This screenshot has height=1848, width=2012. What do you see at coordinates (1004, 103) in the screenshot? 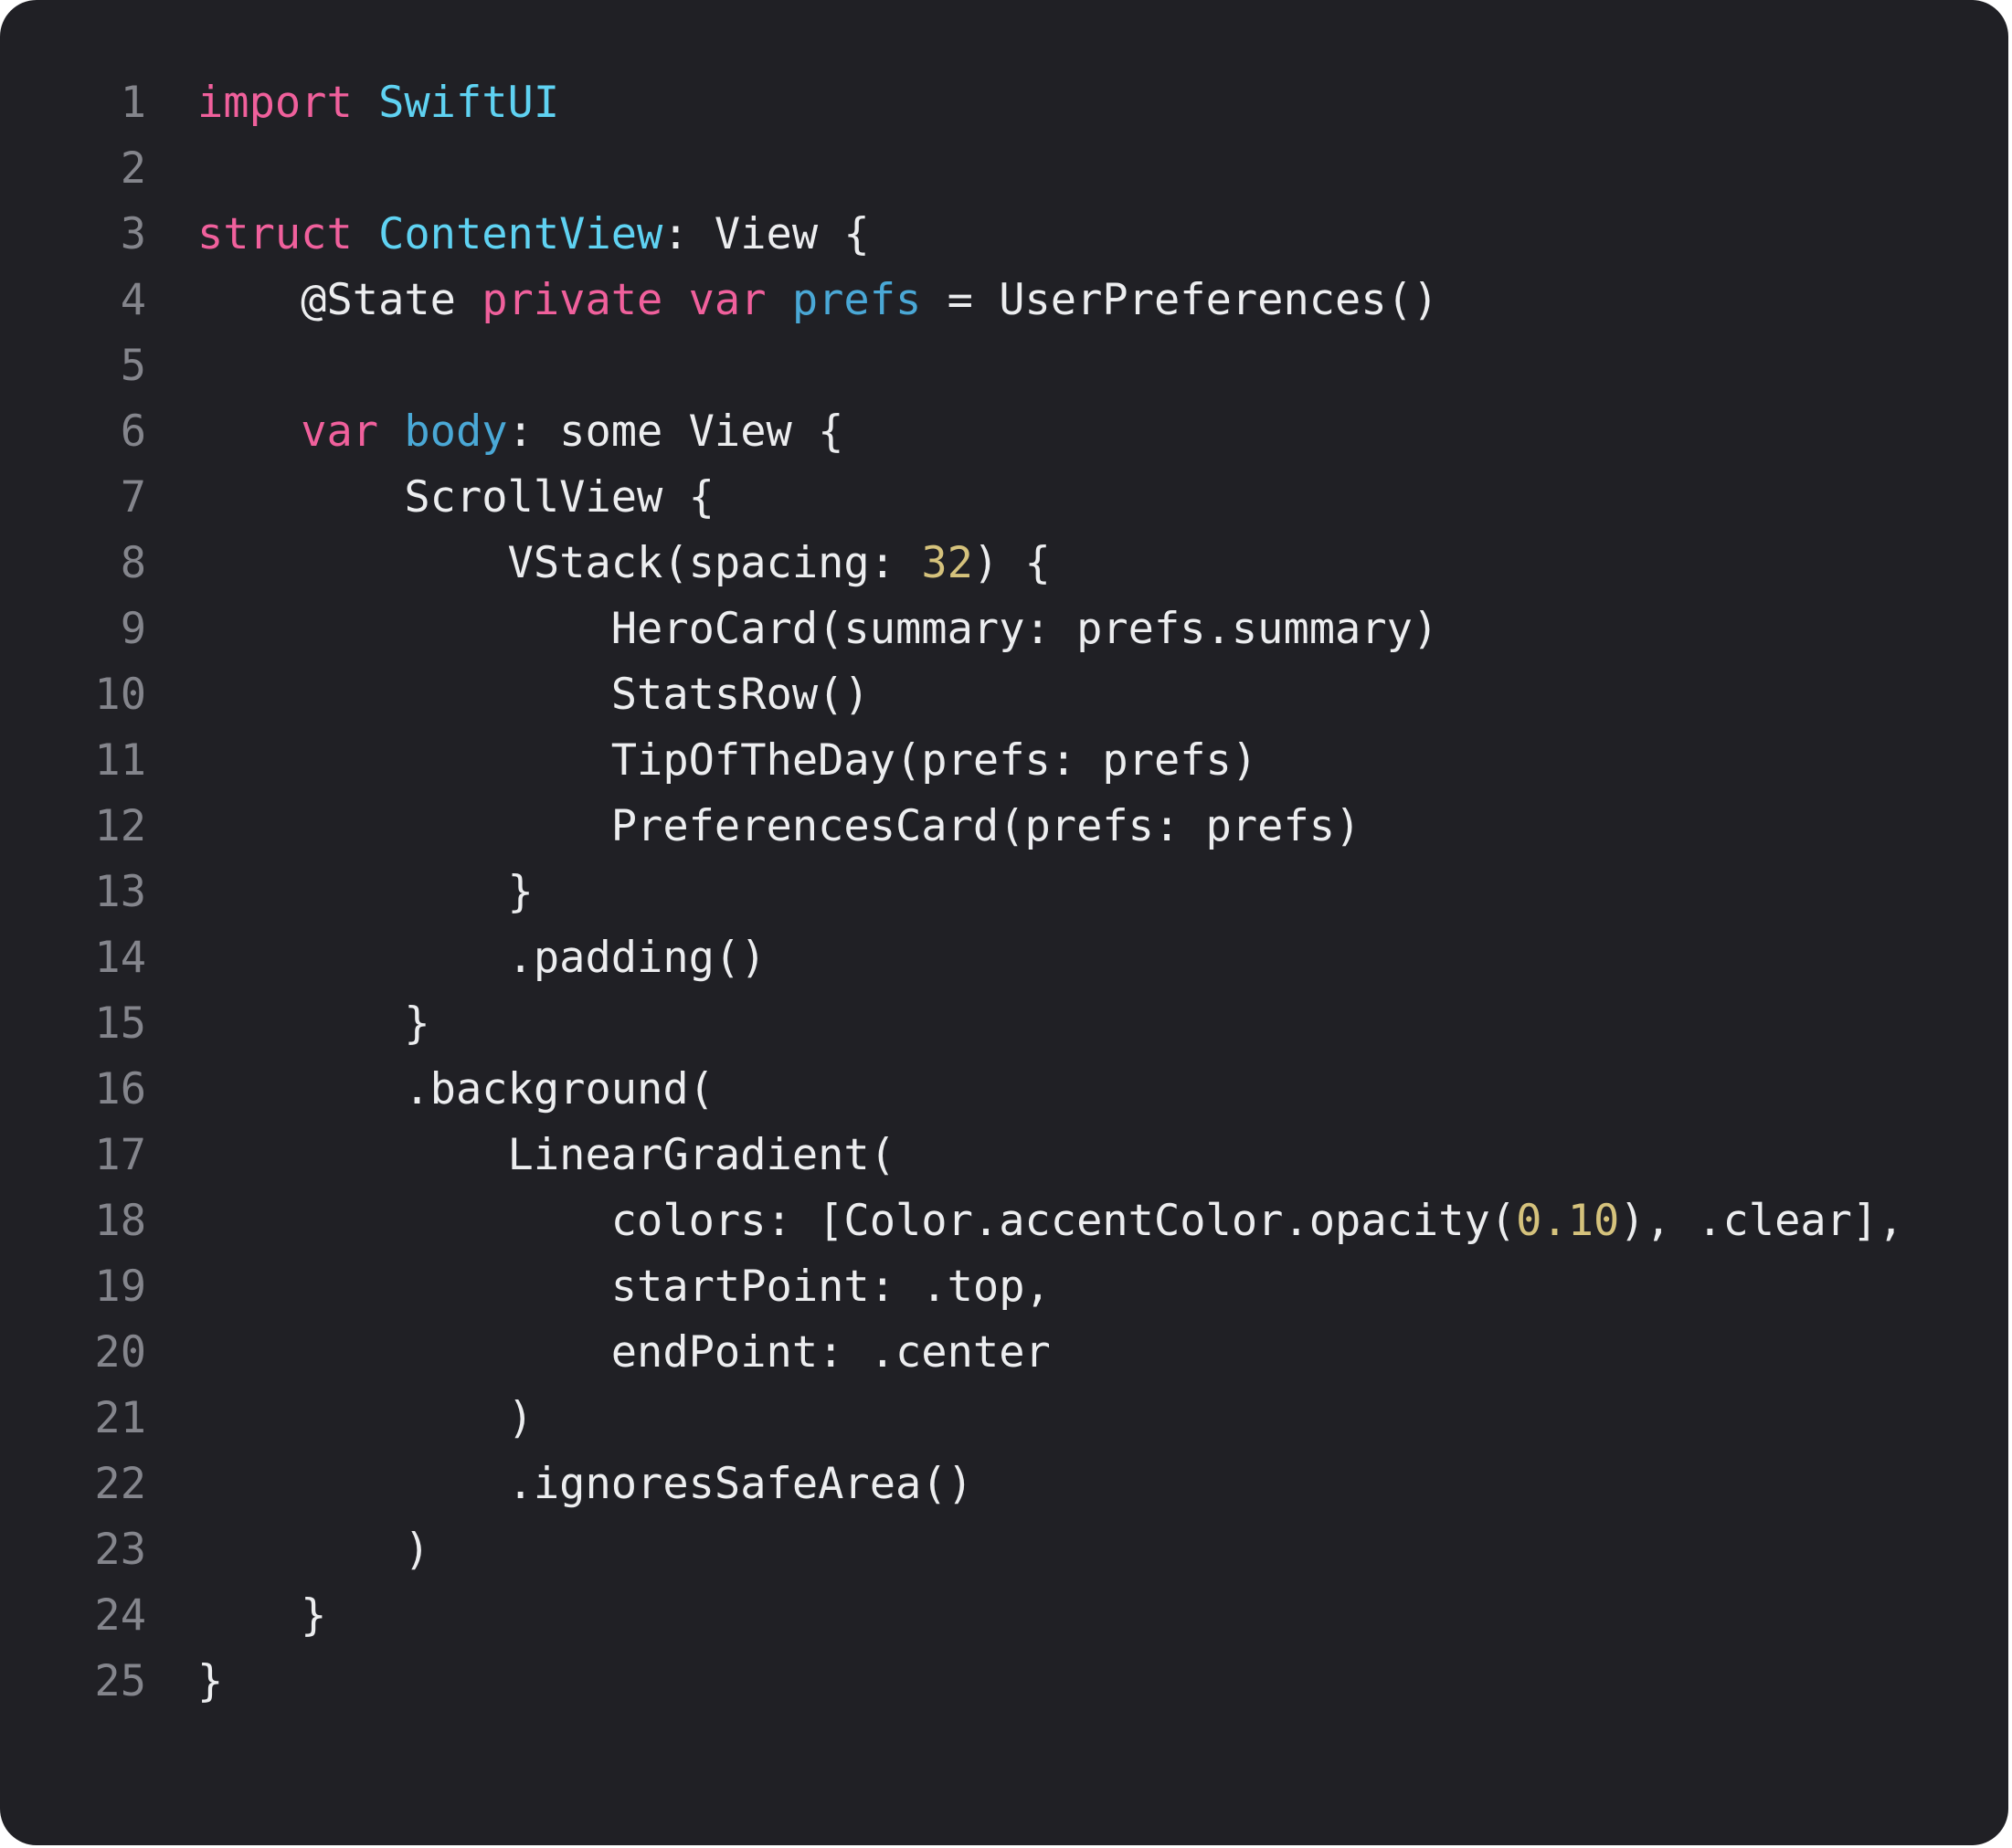
I see `code-line: 1 import SwiftUI` at bounding box center [1004, 103].